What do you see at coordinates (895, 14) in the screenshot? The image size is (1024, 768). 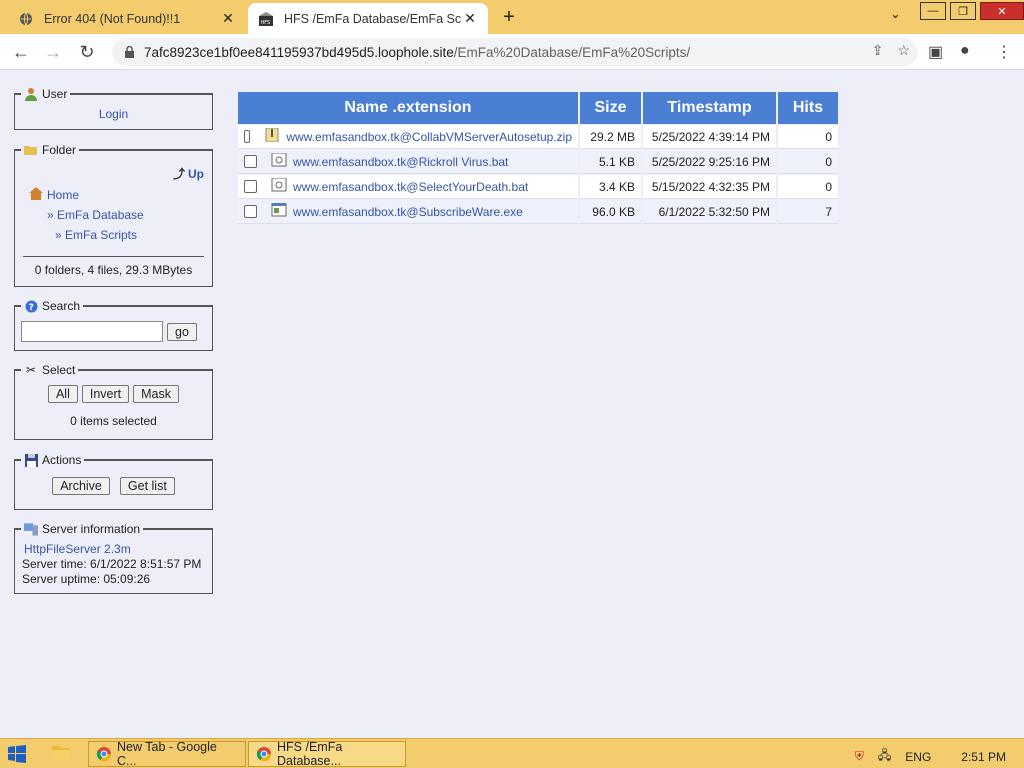 I see `chevron-down-icon: ⌄` at bounding box center [895, 14].